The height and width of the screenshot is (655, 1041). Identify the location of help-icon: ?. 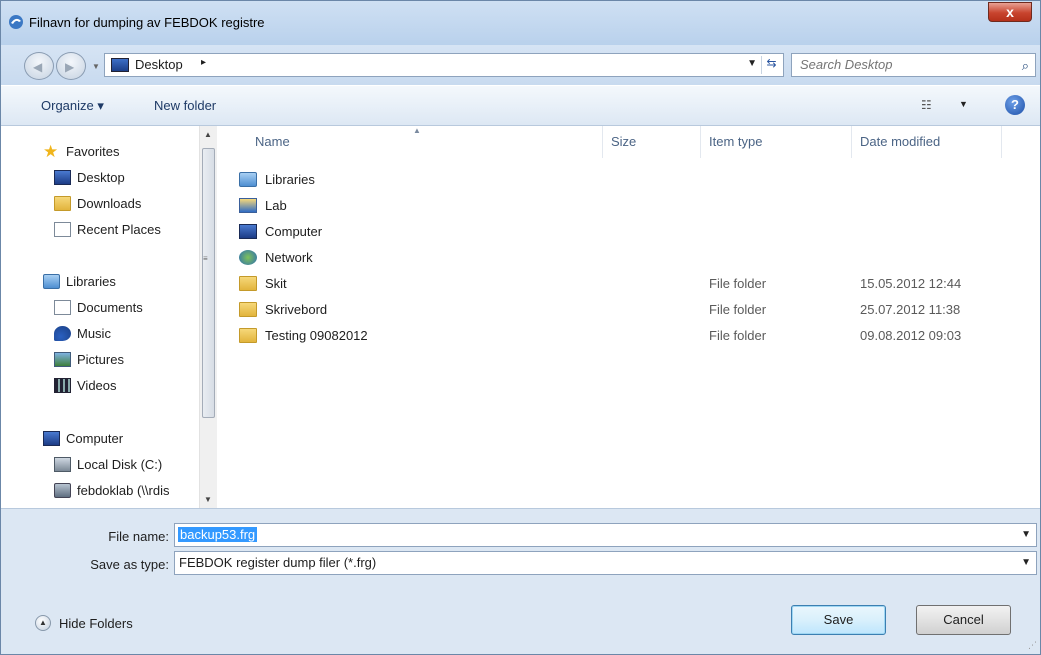
(1015, 105).